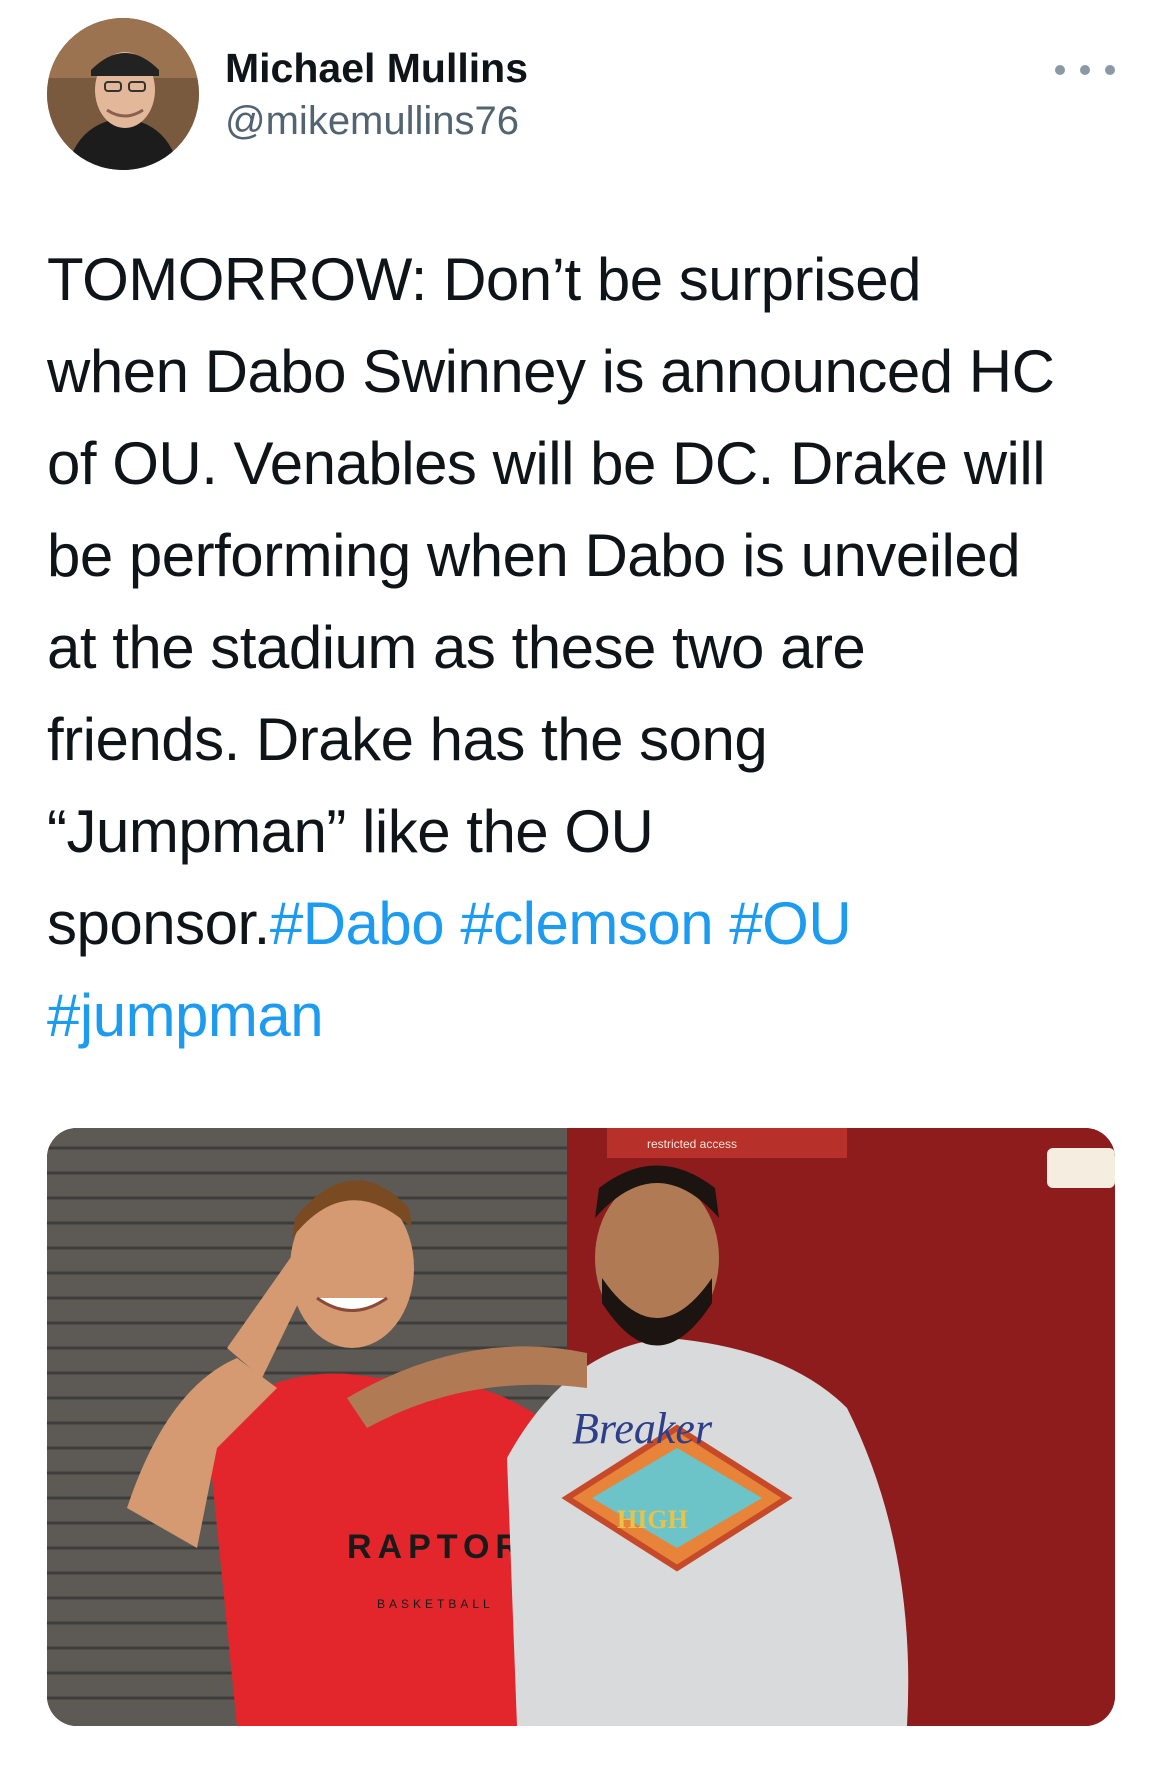  Describe the element at coordinates (642, 1428) in the screenshot. I see `svg-text: Breaker` at that location.